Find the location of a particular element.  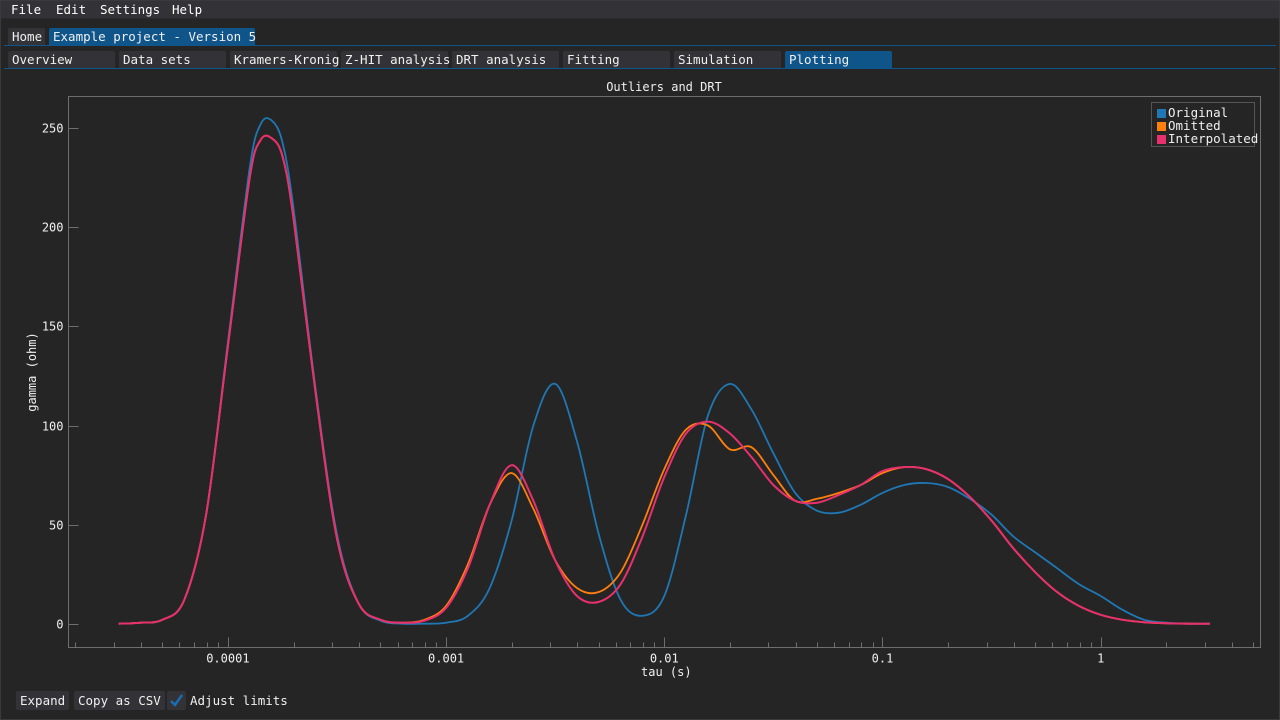

legend-label-interpolated: Interpolated is located at coordinates (1213, 138).